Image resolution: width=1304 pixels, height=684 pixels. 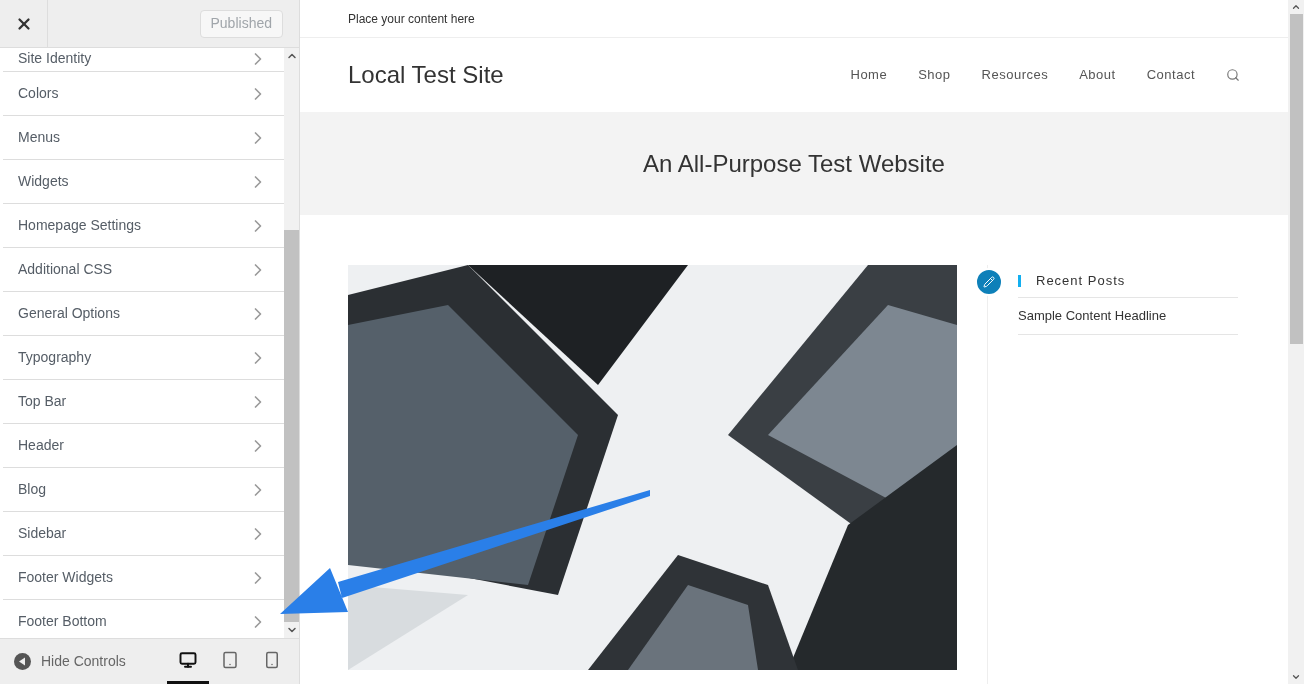 What do you see at coordinates (1296, 7) in the screenshot?
I see `scroll-up-icon` at bounding box center [1296, 7].